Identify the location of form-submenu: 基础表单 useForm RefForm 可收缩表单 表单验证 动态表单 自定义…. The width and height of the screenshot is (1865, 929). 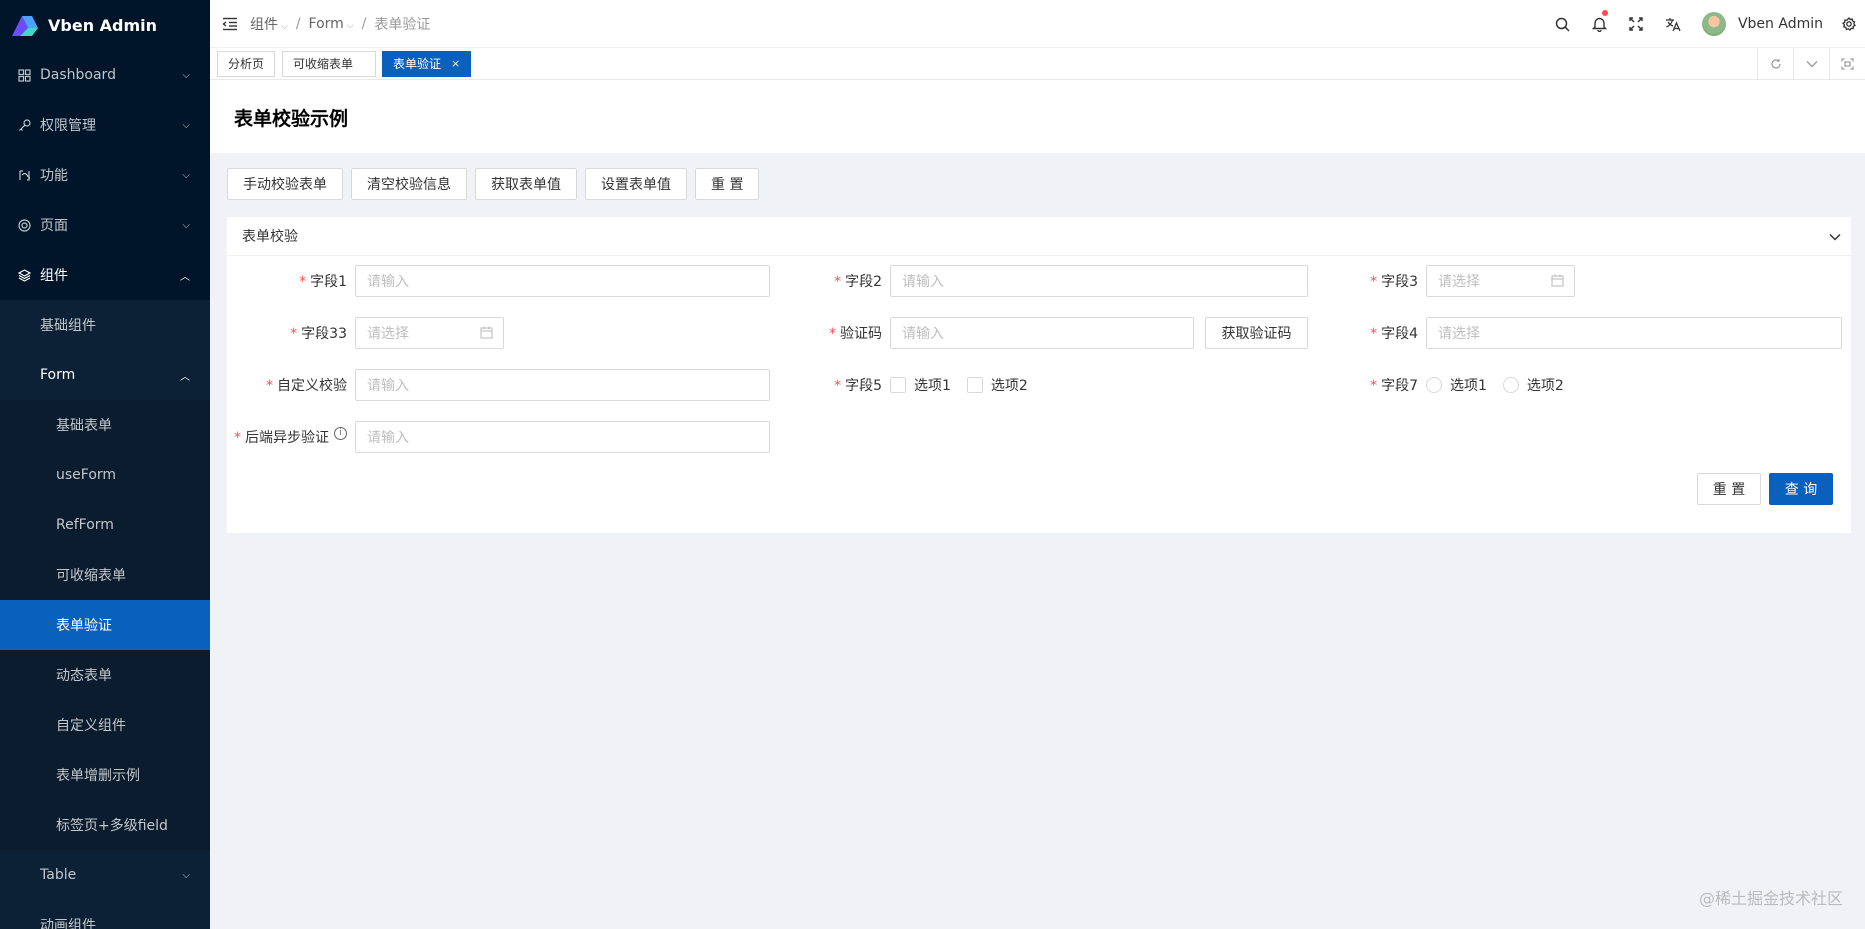
(105, 625).